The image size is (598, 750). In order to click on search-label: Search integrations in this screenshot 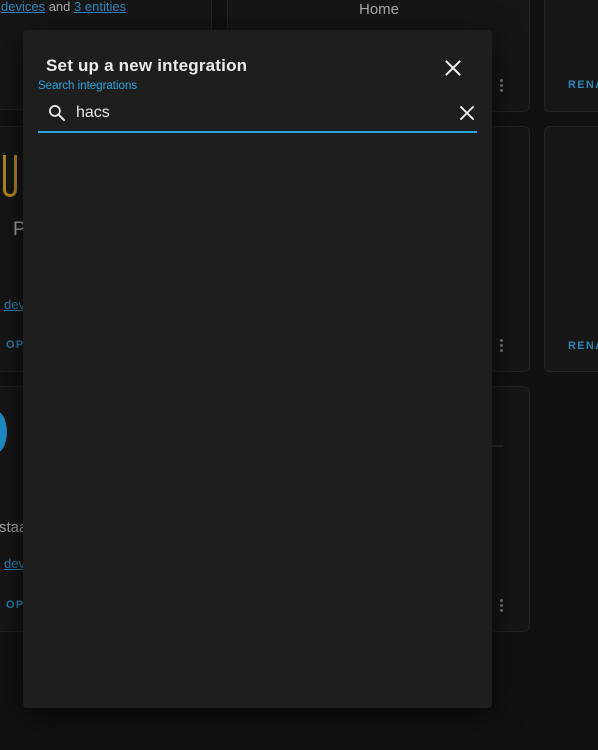, I will do `click(88, 86)`.